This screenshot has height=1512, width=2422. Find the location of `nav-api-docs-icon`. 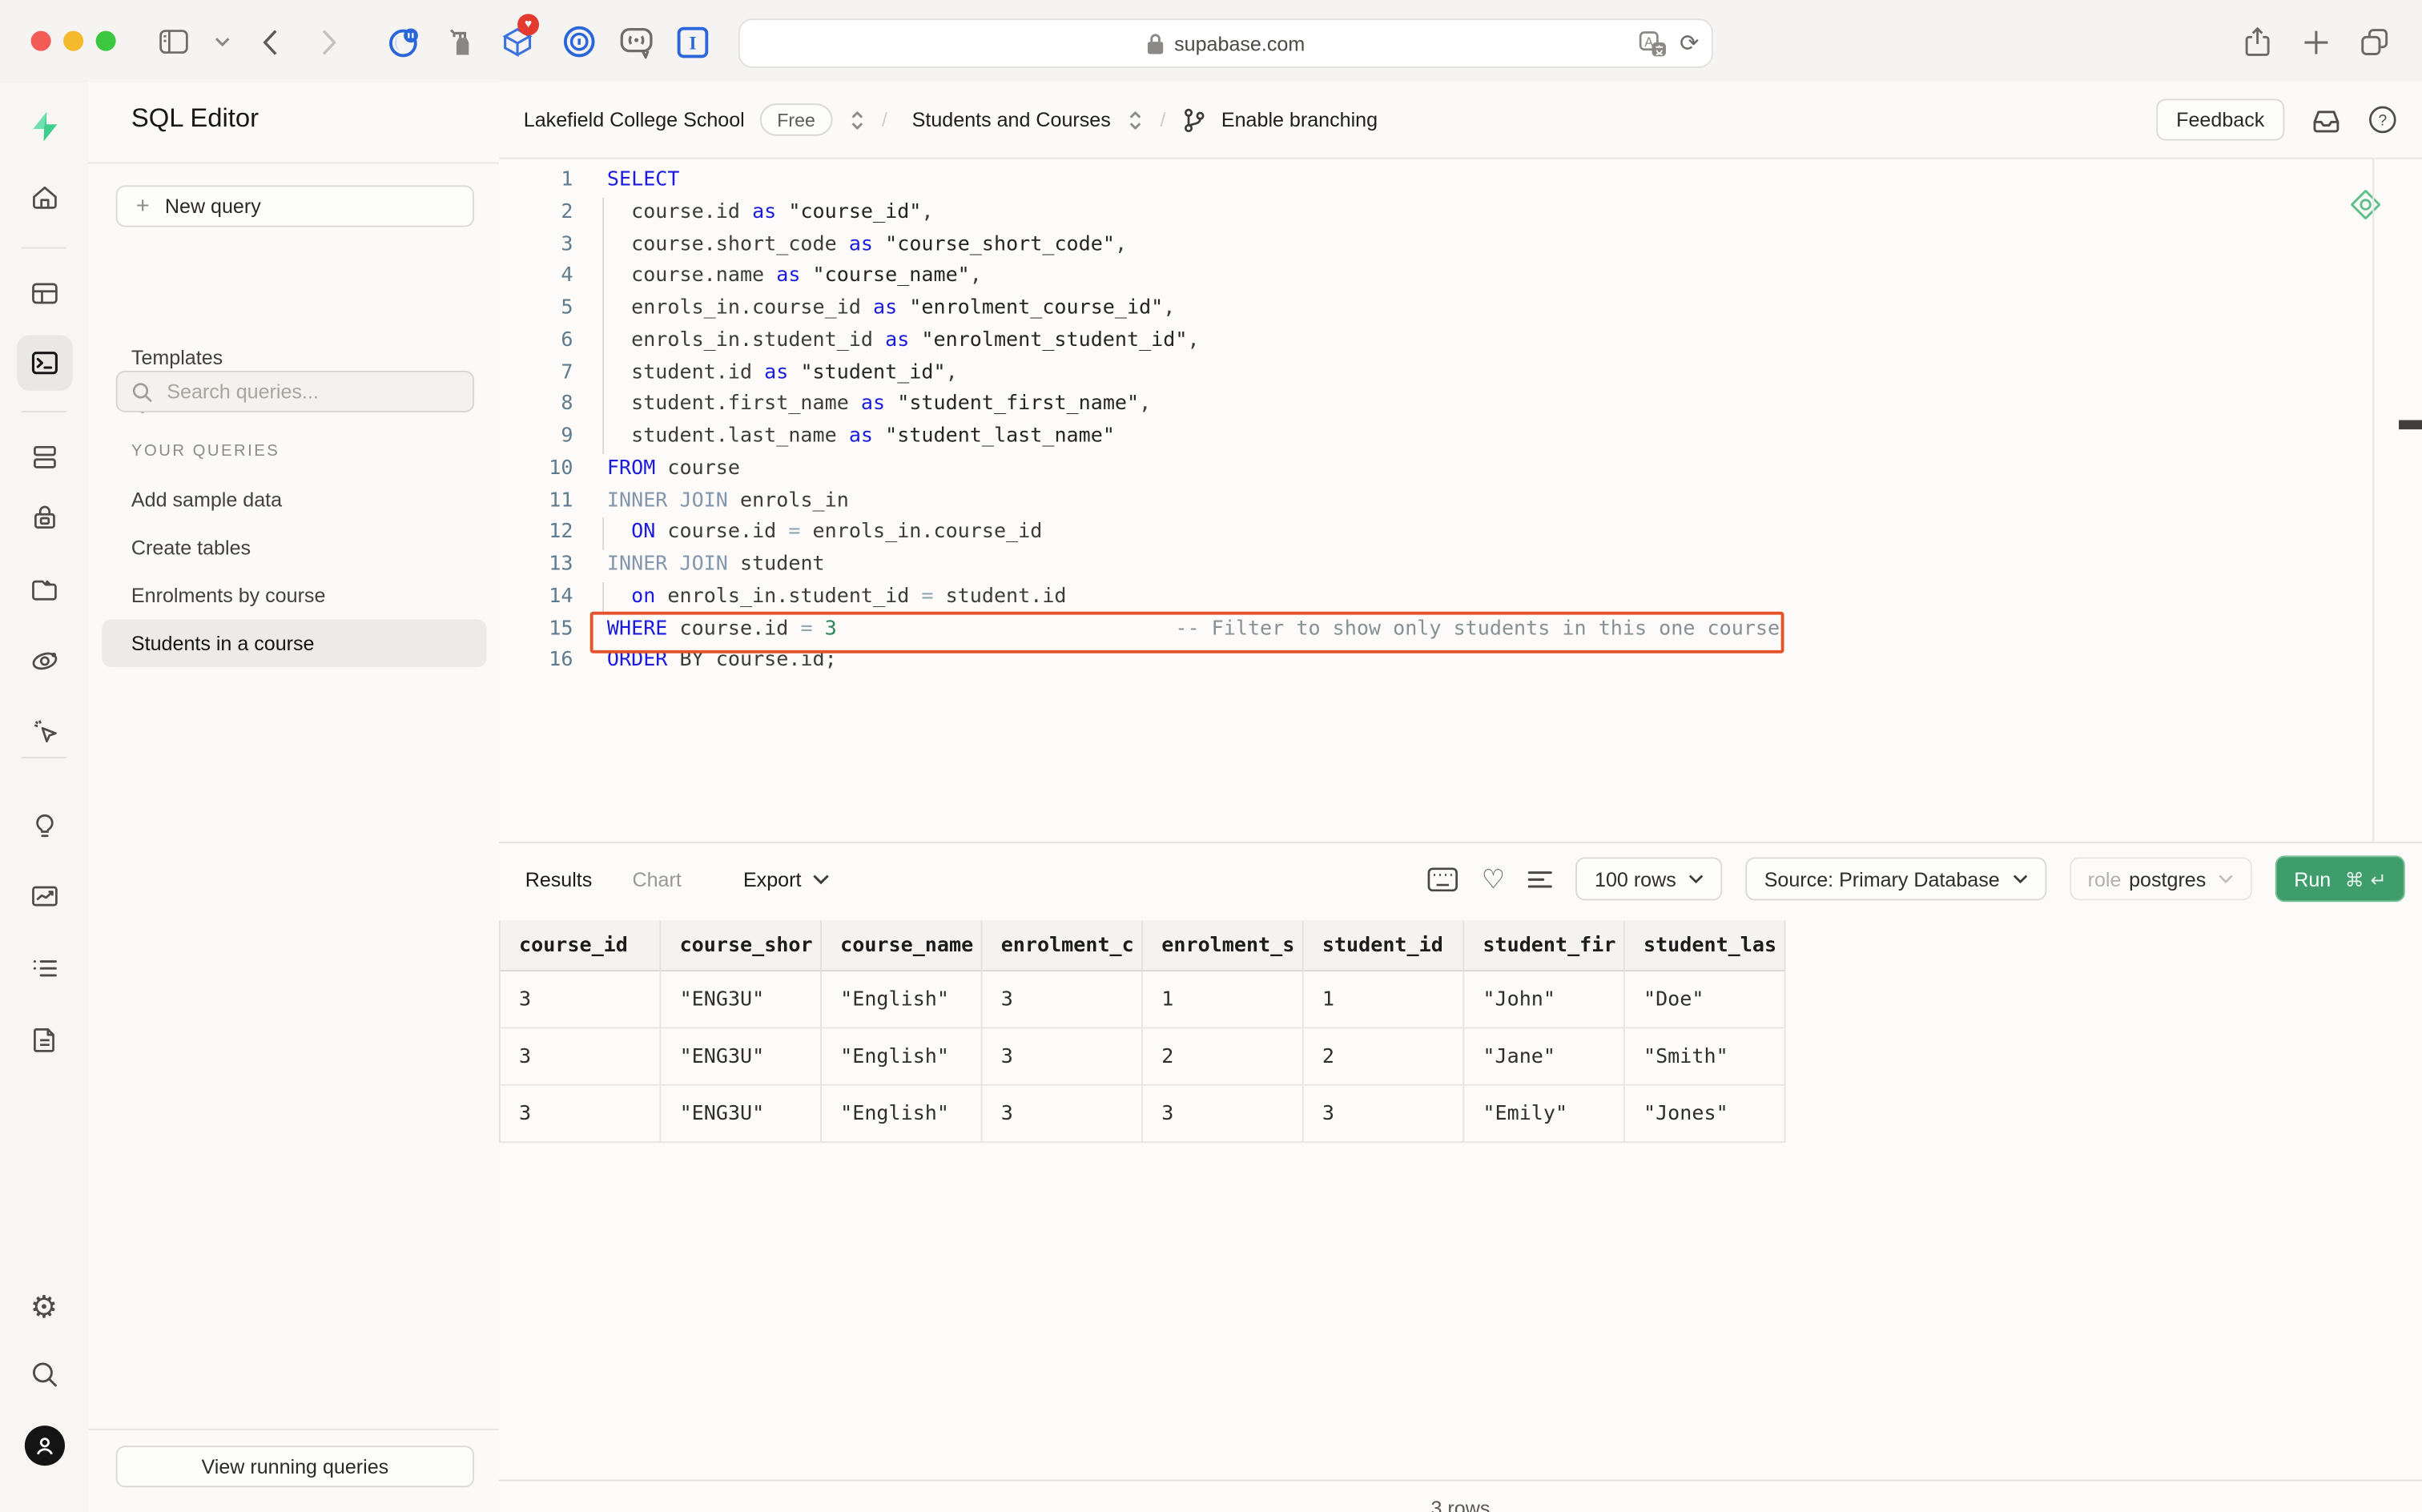

nav-api-docs-icon is located at coordinates (43, 1039).